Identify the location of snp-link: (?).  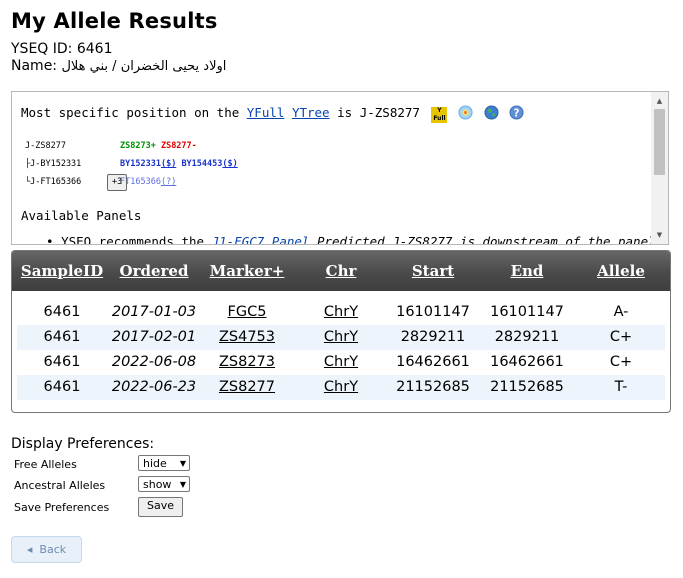
(168, 182).